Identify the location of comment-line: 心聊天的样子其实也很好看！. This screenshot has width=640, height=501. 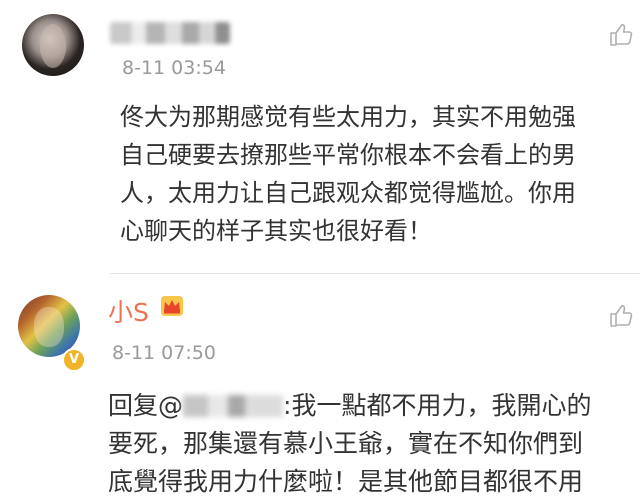
(276, 231).